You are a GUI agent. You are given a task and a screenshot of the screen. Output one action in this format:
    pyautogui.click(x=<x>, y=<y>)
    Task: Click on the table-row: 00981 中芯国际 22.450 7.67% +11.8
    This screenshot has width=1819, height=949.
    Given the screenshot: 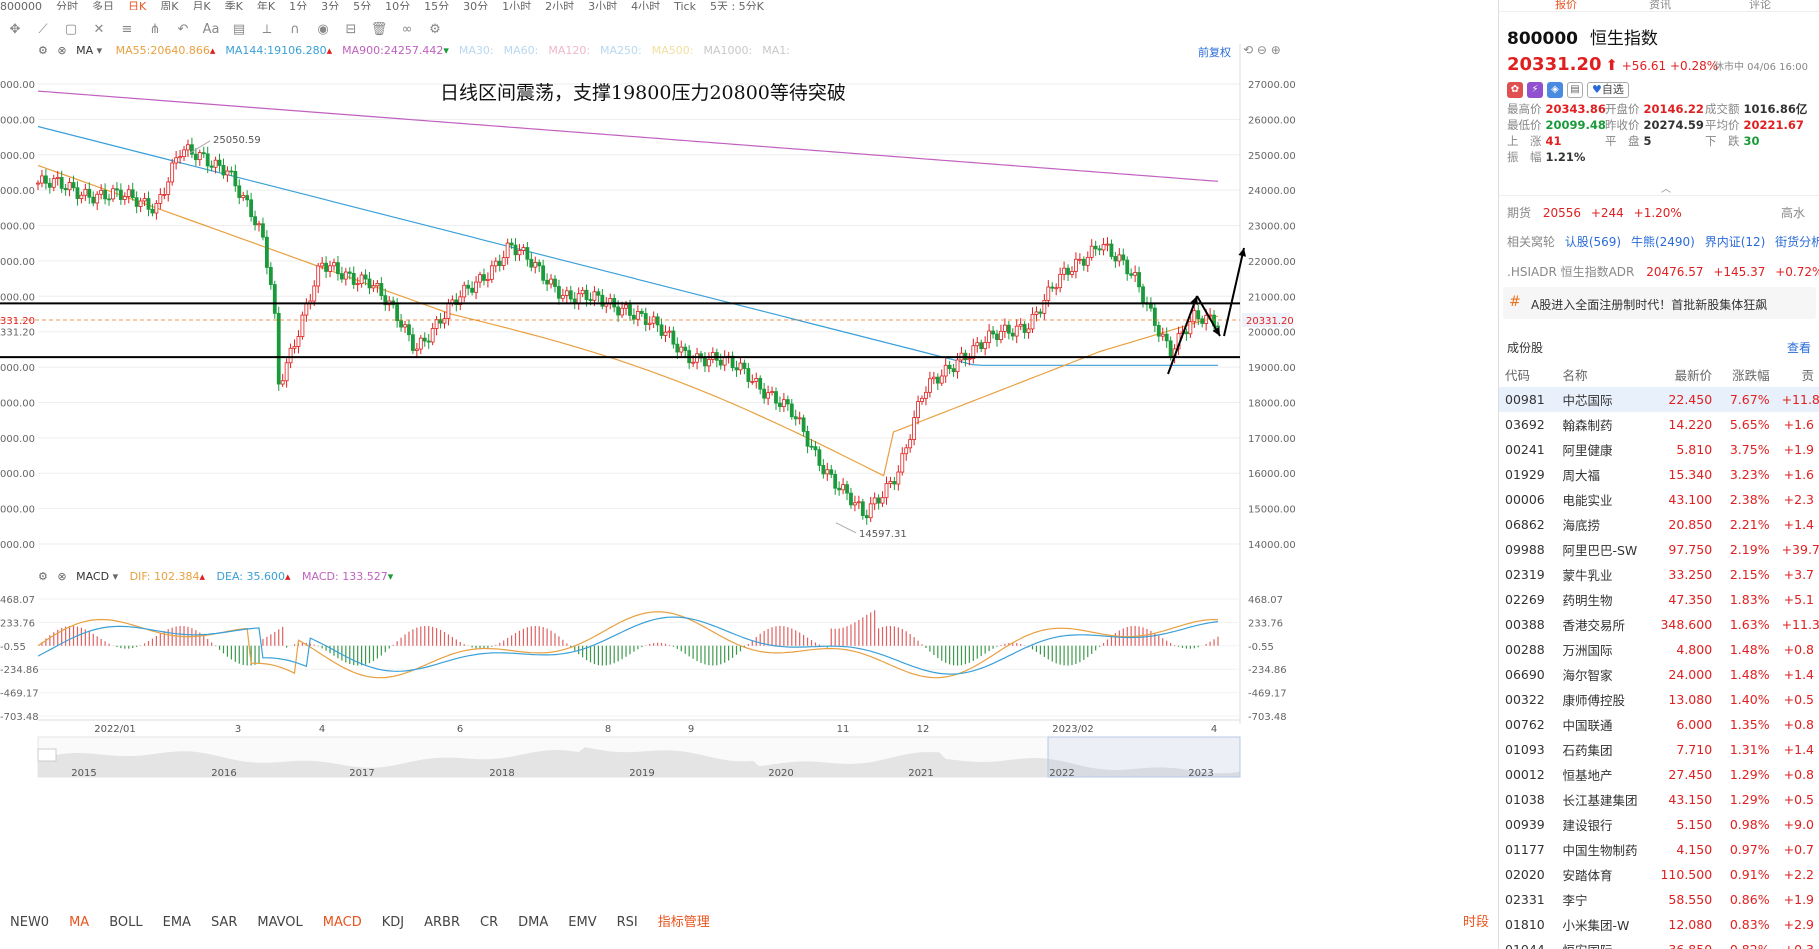 What is the action you would take?
    pyautogui.click(x=1659, y=399)
    